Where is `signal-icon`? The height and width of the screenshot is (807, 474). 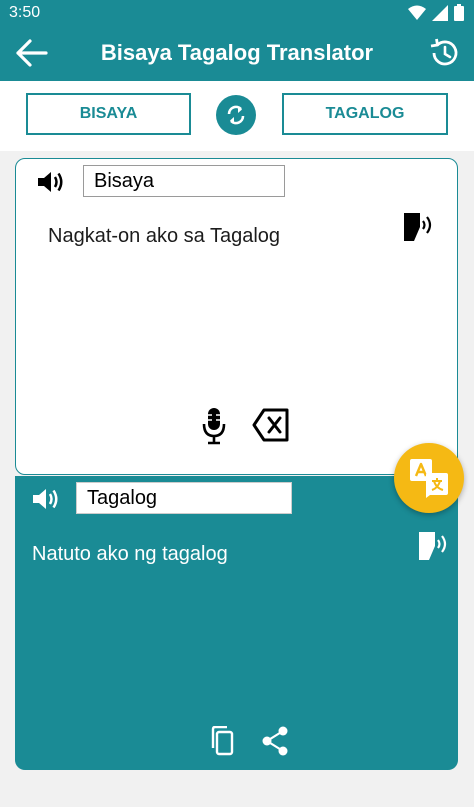
signal-icon is located at coordinates (440, 12).